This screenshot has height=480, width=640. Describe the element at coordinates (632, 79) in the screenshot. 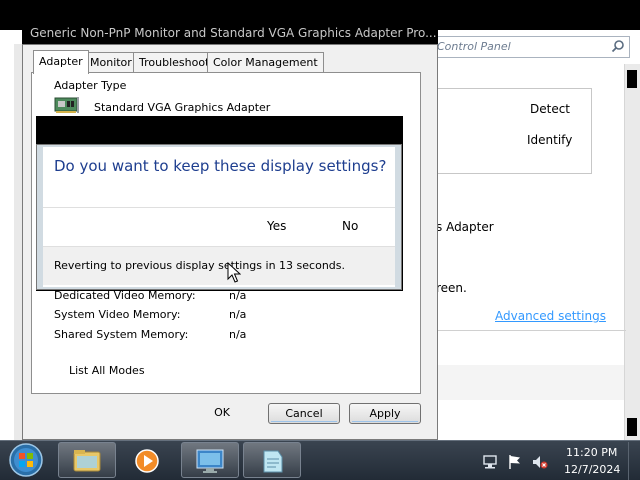

I see `scrollbar-up-arrow` at that location.